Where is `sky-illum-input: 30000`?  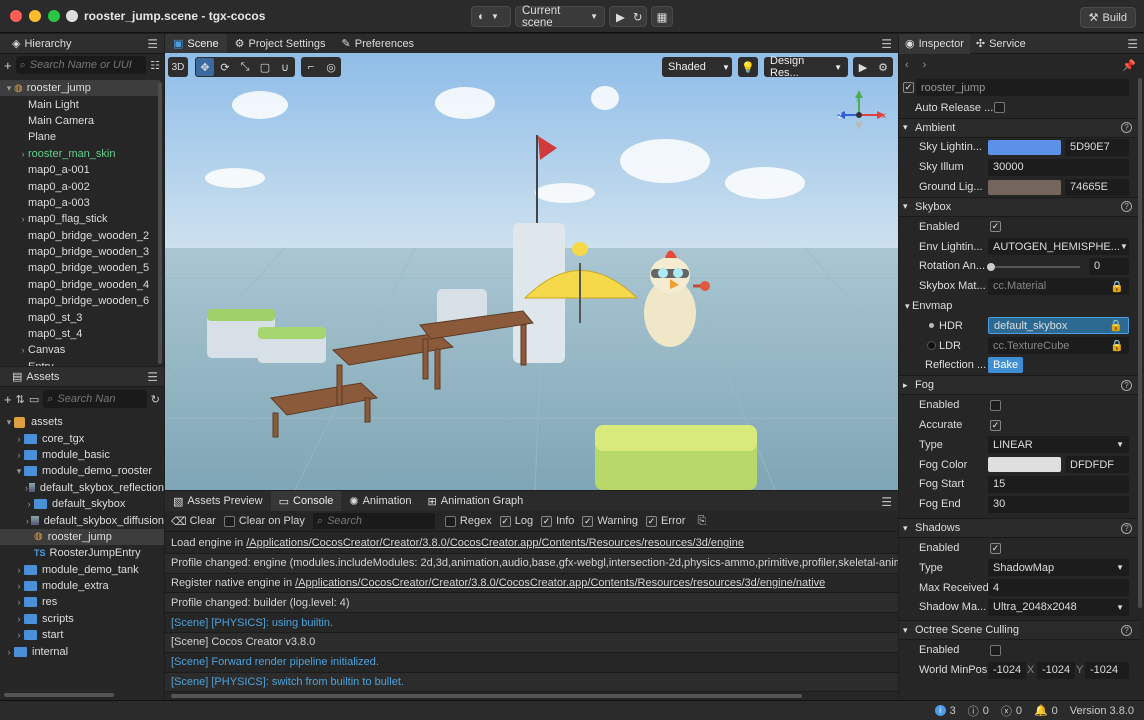
sky-illum-input: 30000 is located at coordinates (1058, 167).